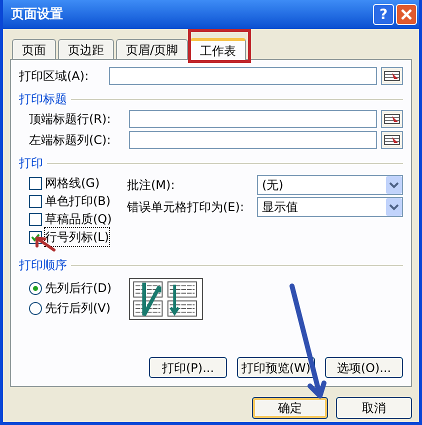 Image resolution: width=422 pixels, height=425 pixels. I want to click on close-icon, so click(406, 14).